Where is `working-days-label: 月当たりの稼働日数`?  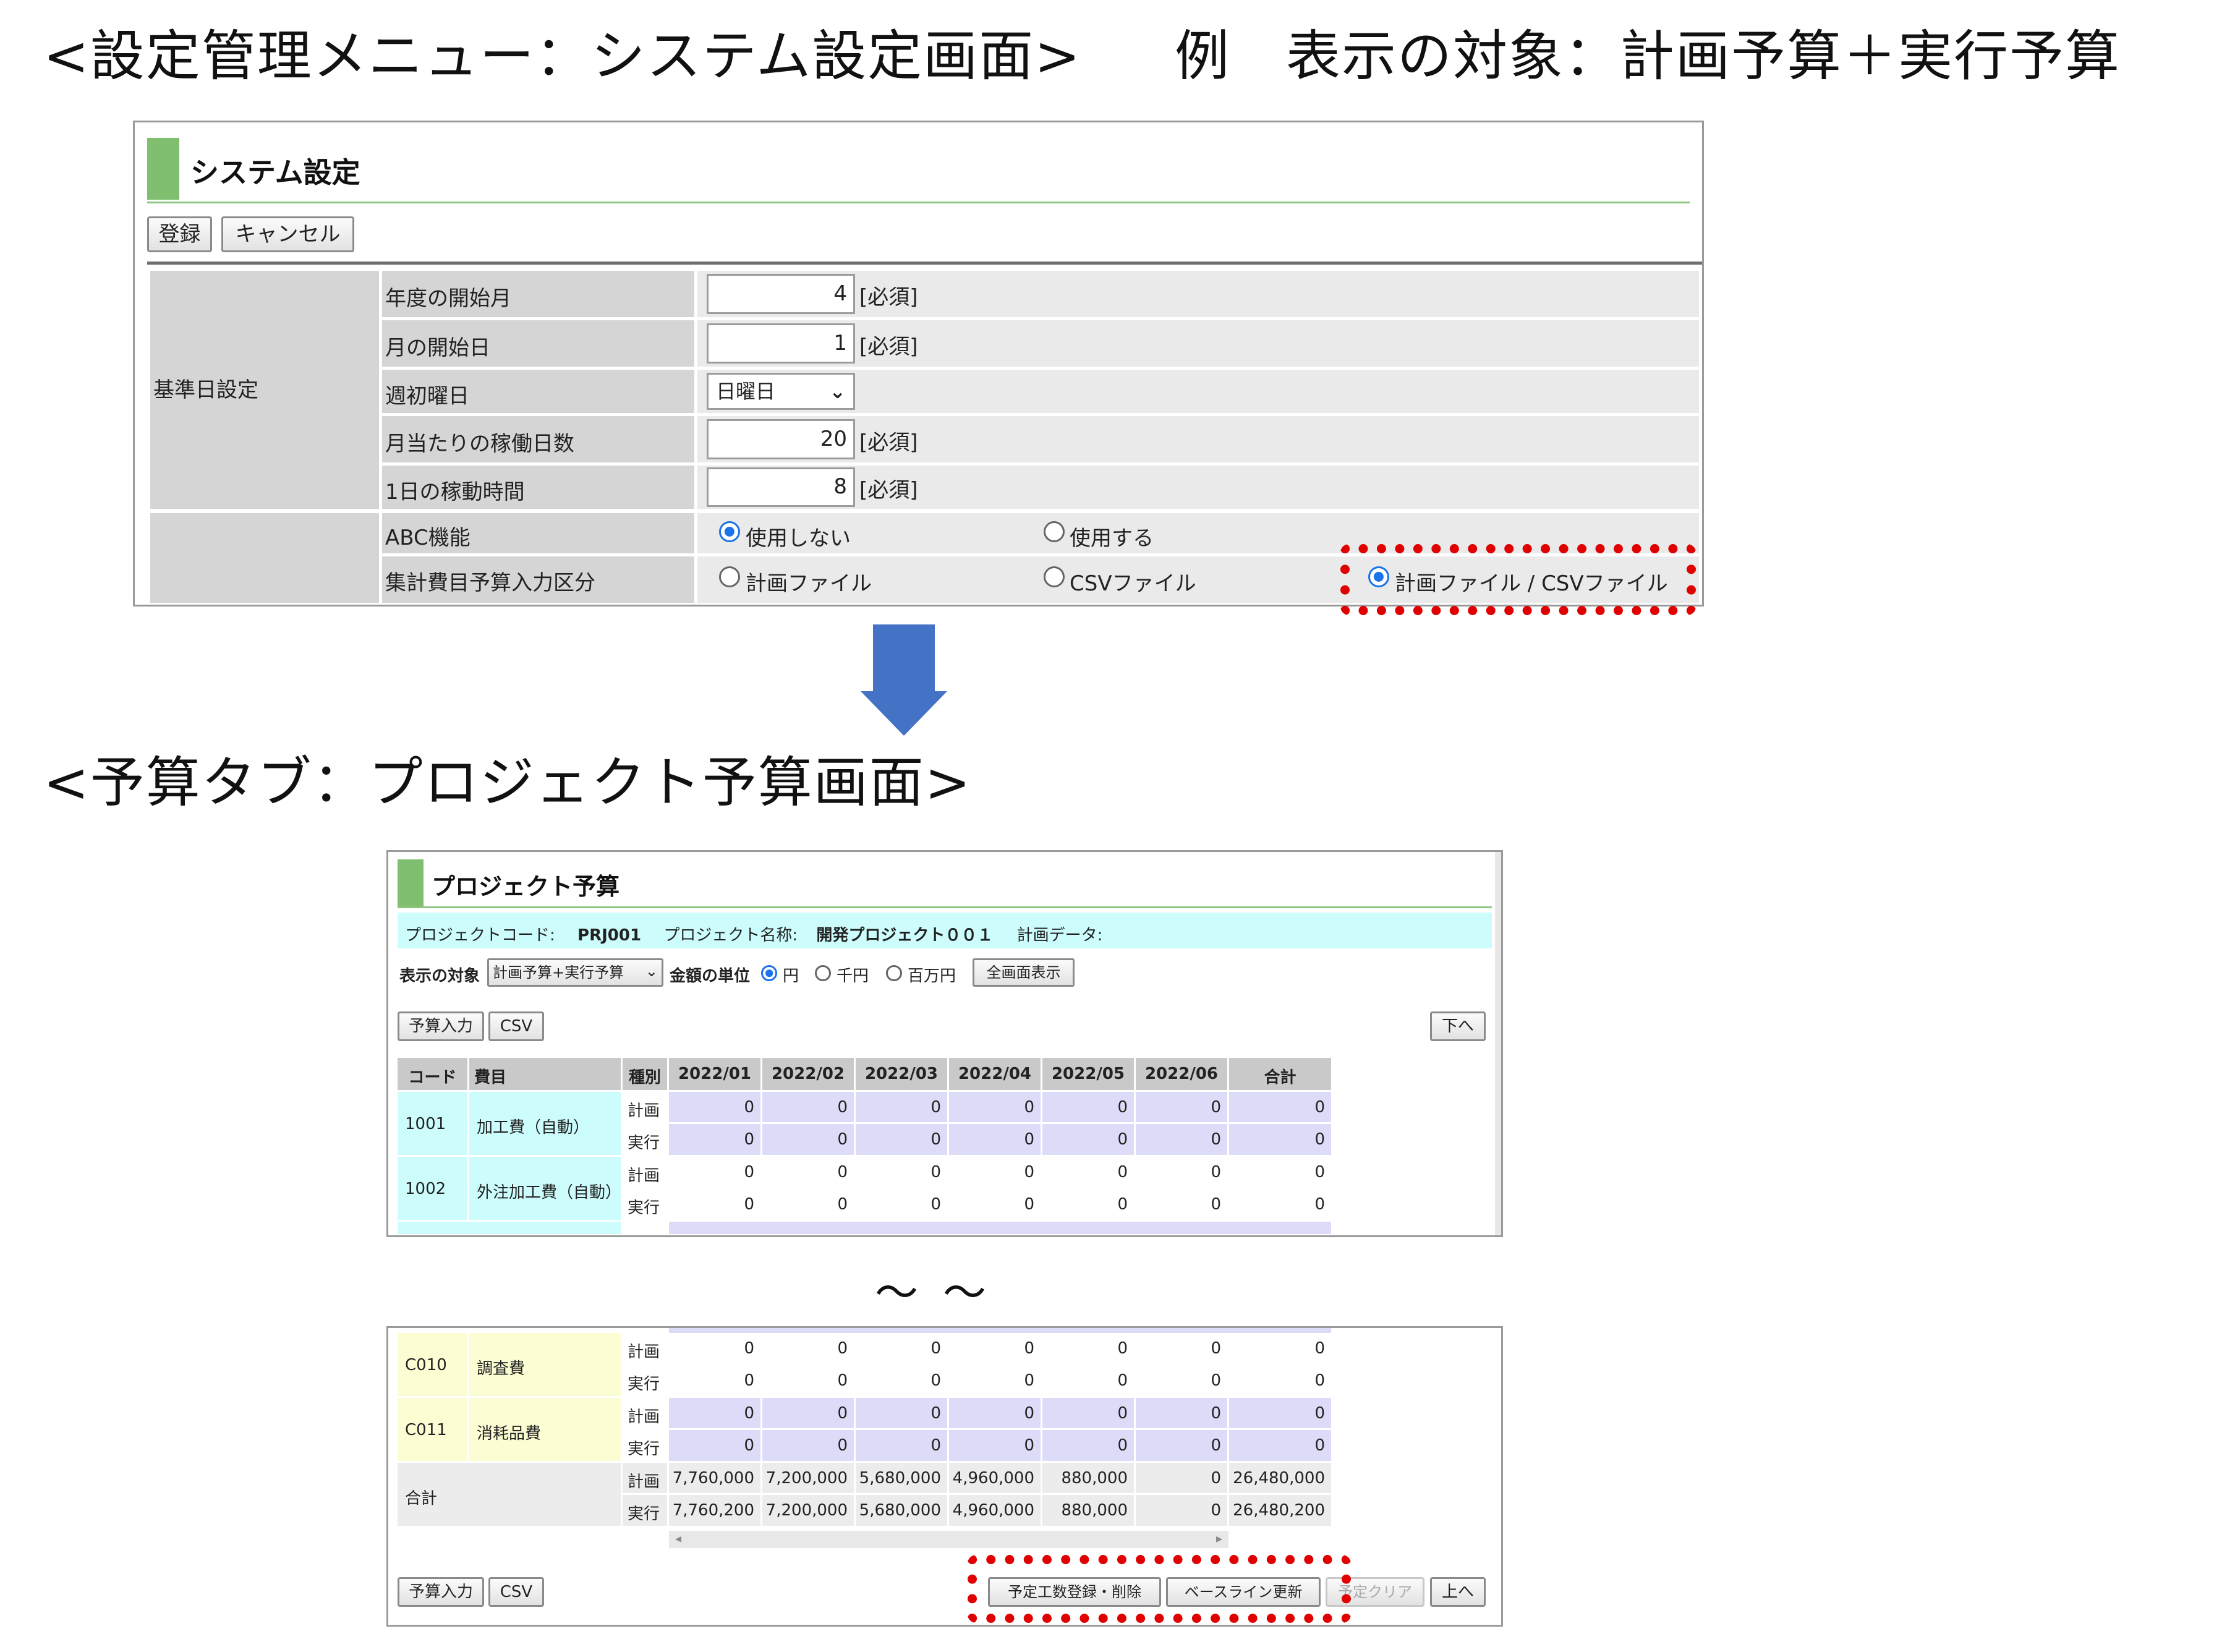 working-days-label: 月当たりの稼働日数 is located at coordinates (538, 439).